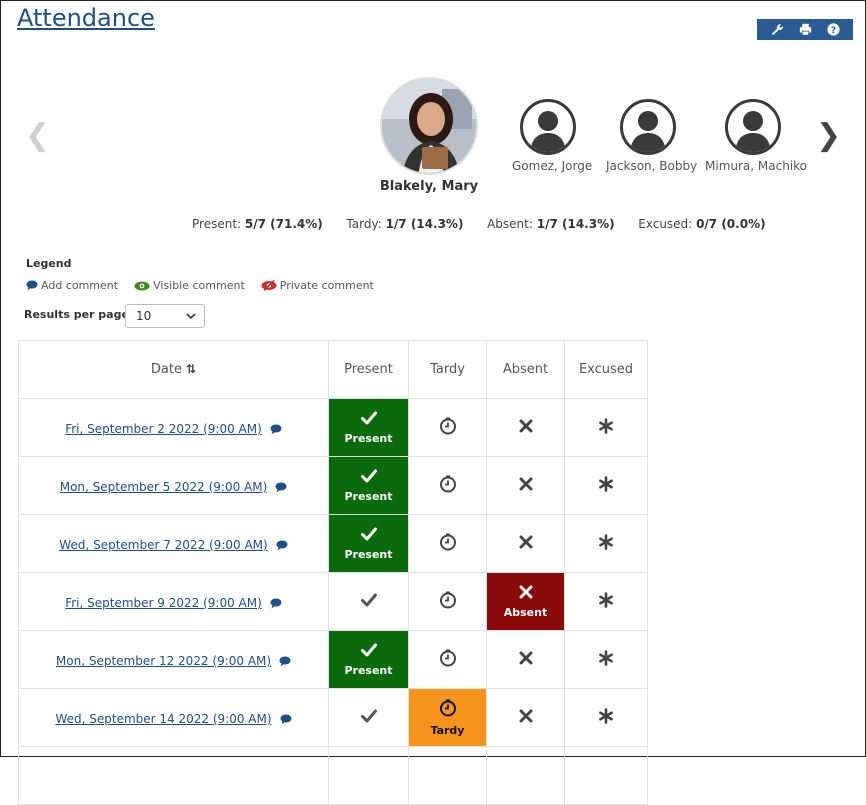  Describe the element at coordinates (833, 29) in the screenshot. I see `help-icon: ?` at that location.